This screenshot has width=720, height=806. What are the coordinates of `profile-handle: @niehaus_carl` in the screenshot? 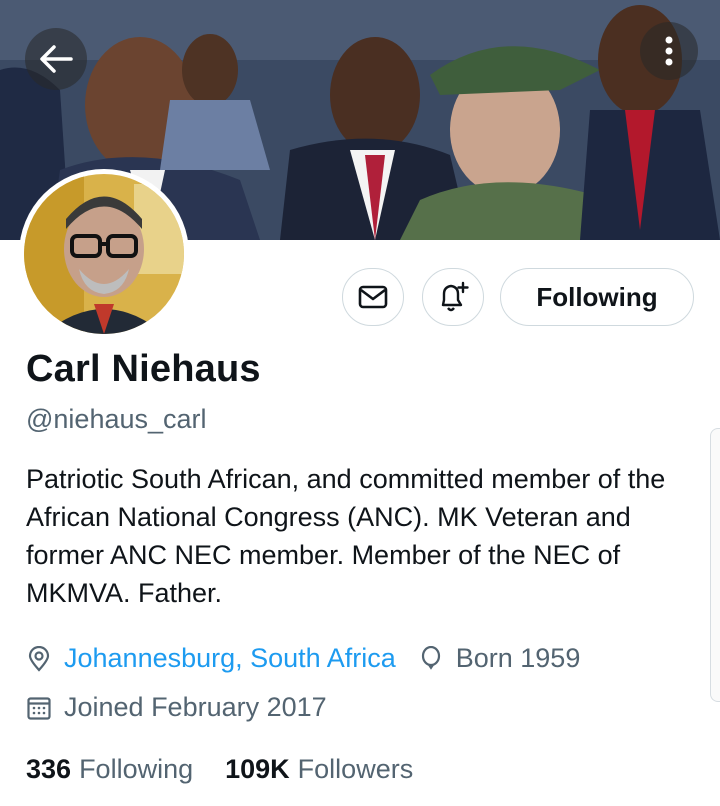 It's located at (116, 419).